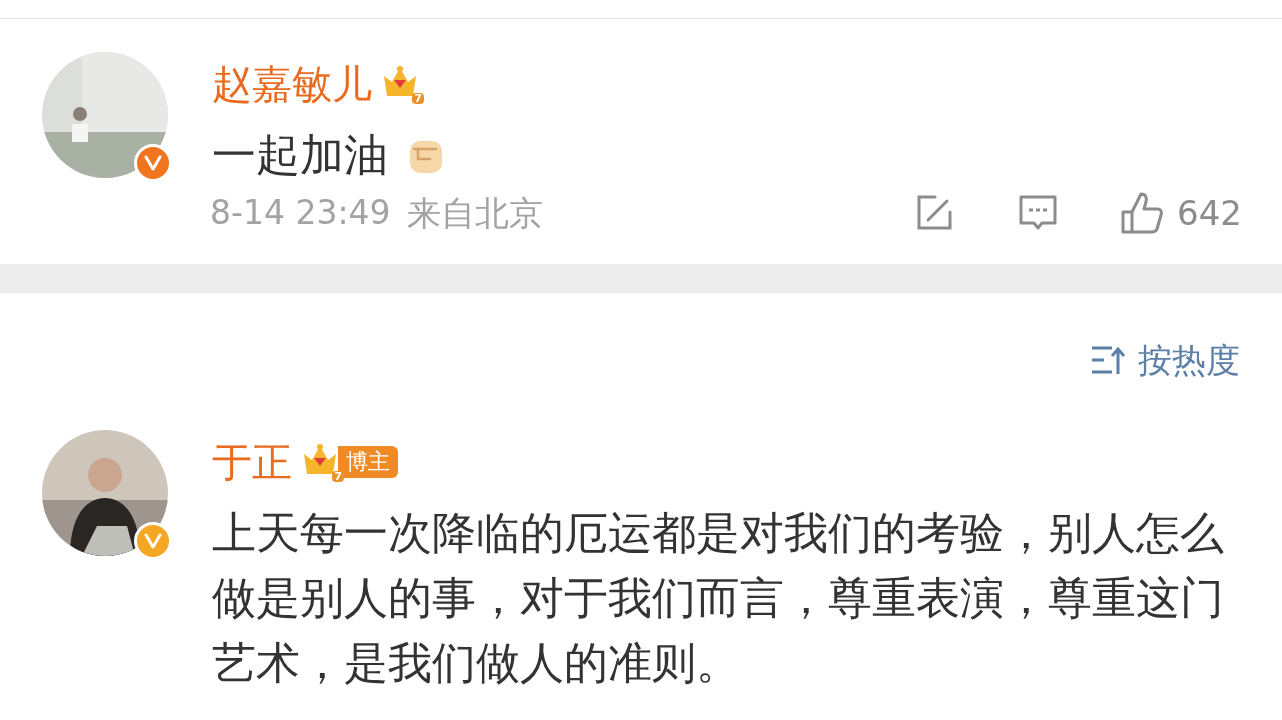 The height and width of the screenshot is (720, 1282). Describe the element at coordinates (474, 213) in the screenshot. I see `comment-location: 来自北京` at that location.